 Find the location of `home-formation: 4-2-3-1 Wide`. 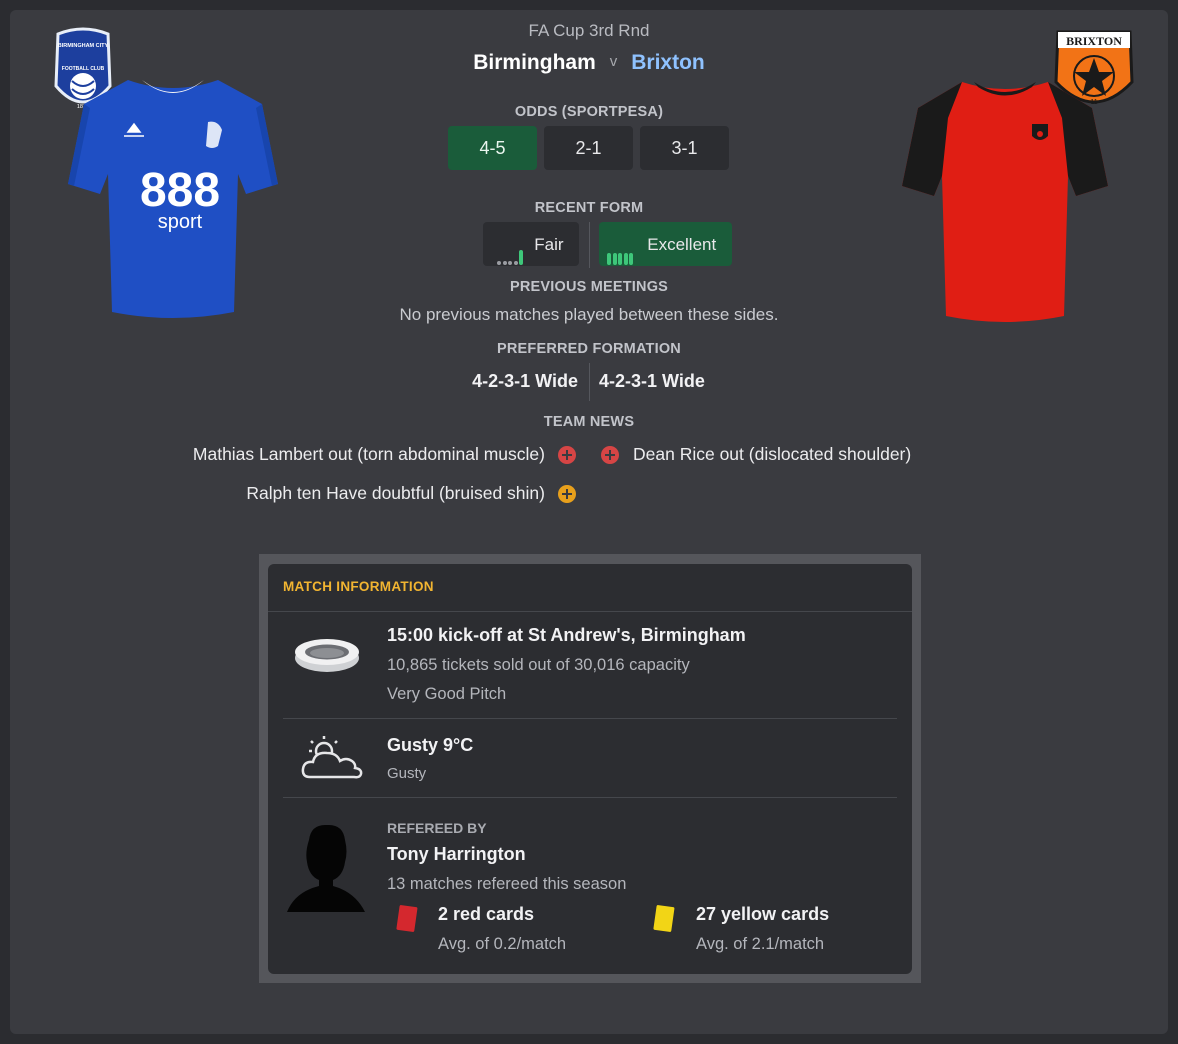

home-formation: 4-2-3-1 Wide is located at coordinates (525, 381).